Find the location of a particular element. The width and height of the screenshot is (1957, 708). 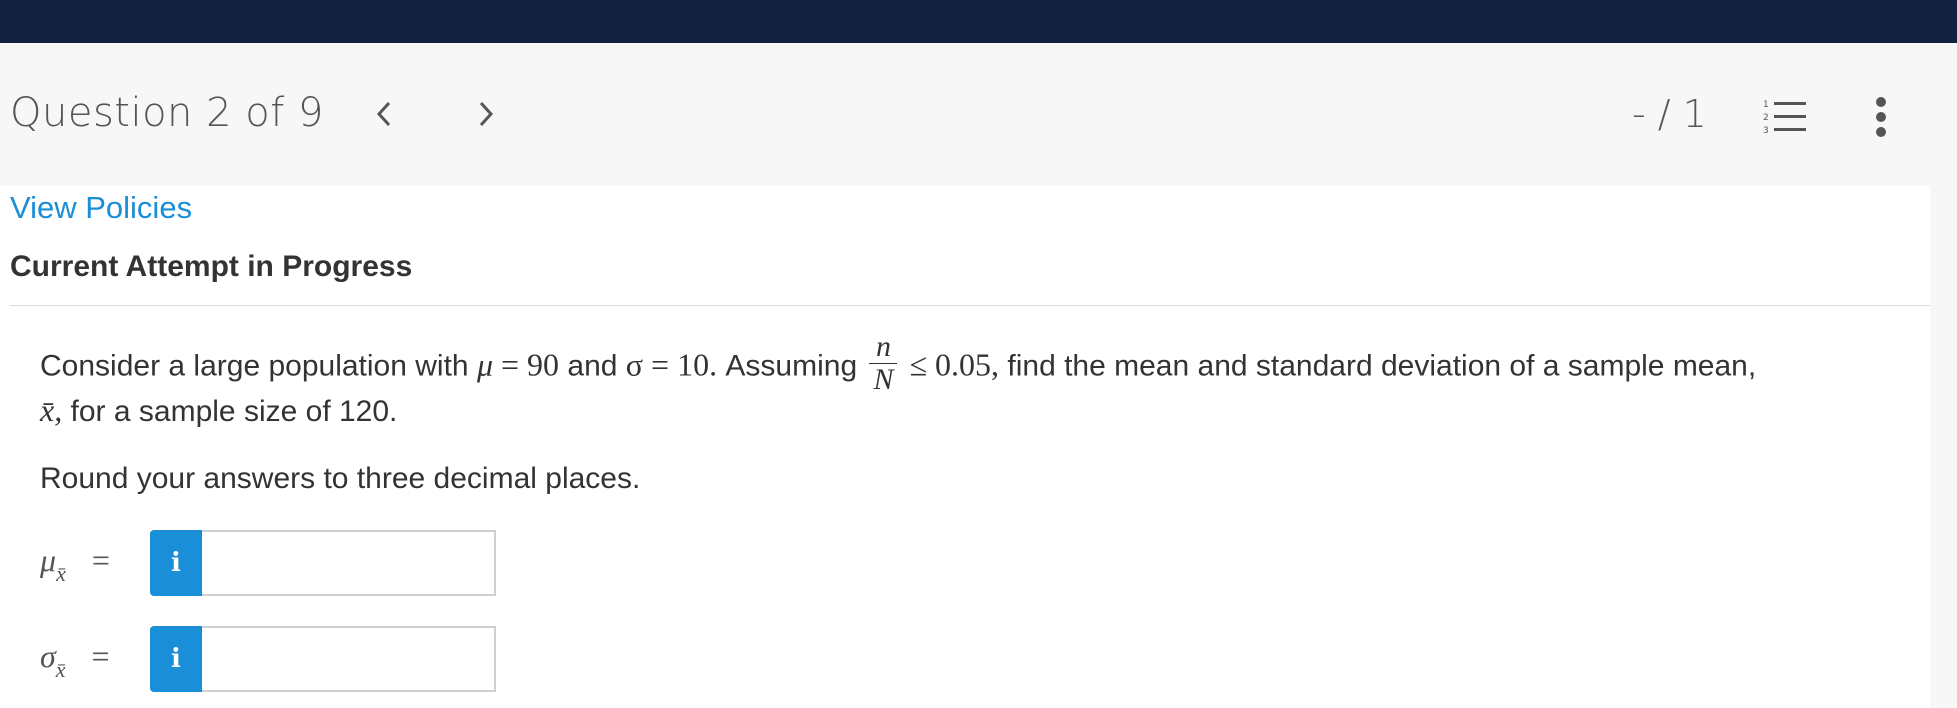

chevron-right-icon is located at coordinates (486, 114).